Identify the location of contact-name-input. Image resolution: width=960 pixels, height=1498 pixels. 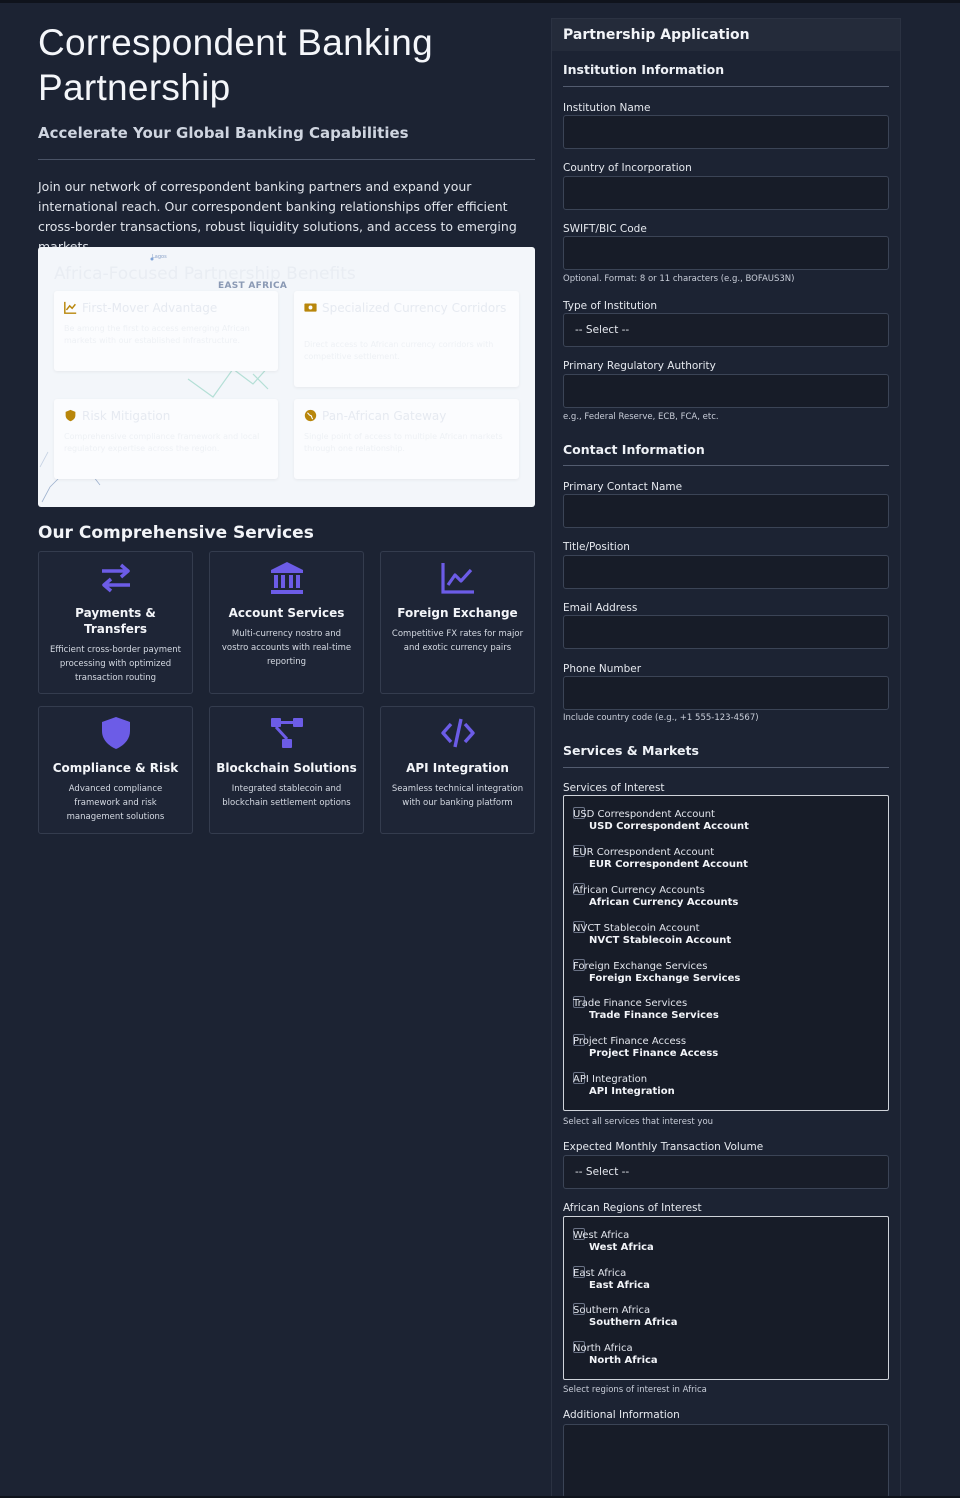
(726, 511).